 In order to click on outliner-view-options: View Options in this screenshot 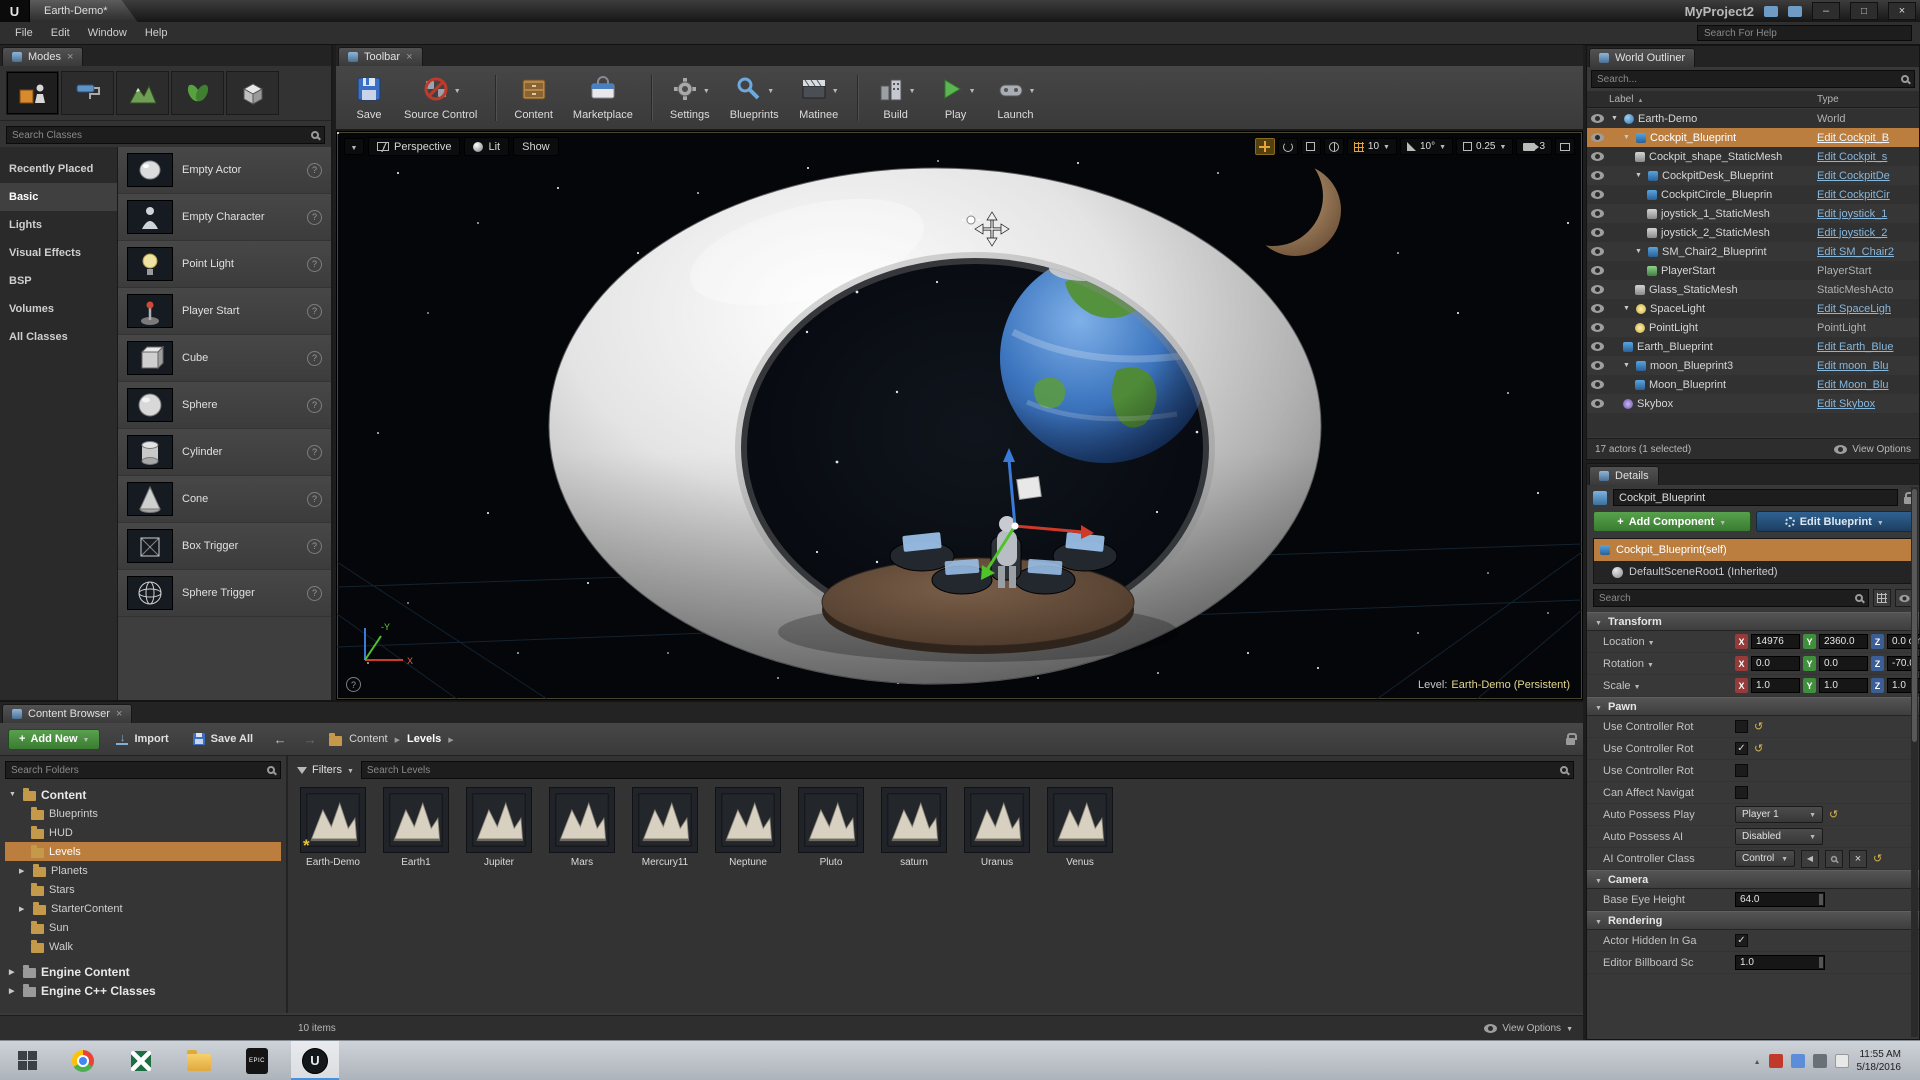, I will do `click(1872, 449)`.